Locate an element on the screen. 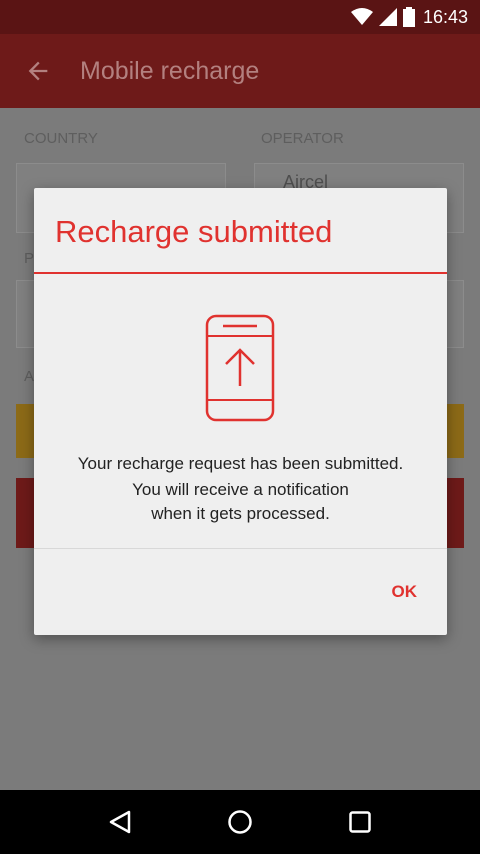 The image size is (480, 854). ok-button: OK is located at coordinates (405, 592).